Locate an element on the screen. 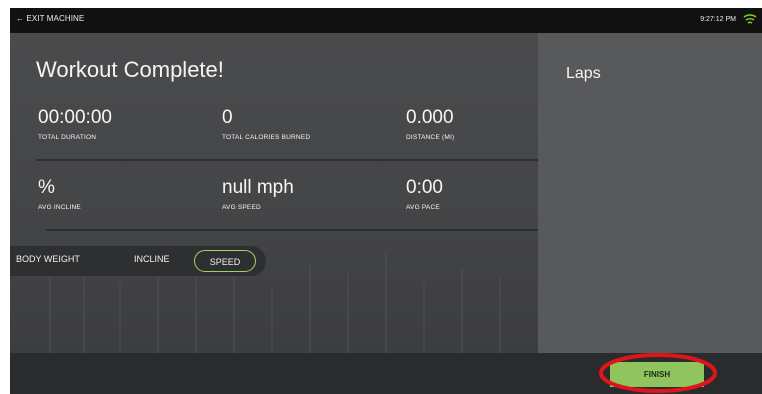  toggle-incline: INCLINE is located at coordinates (152, 259).